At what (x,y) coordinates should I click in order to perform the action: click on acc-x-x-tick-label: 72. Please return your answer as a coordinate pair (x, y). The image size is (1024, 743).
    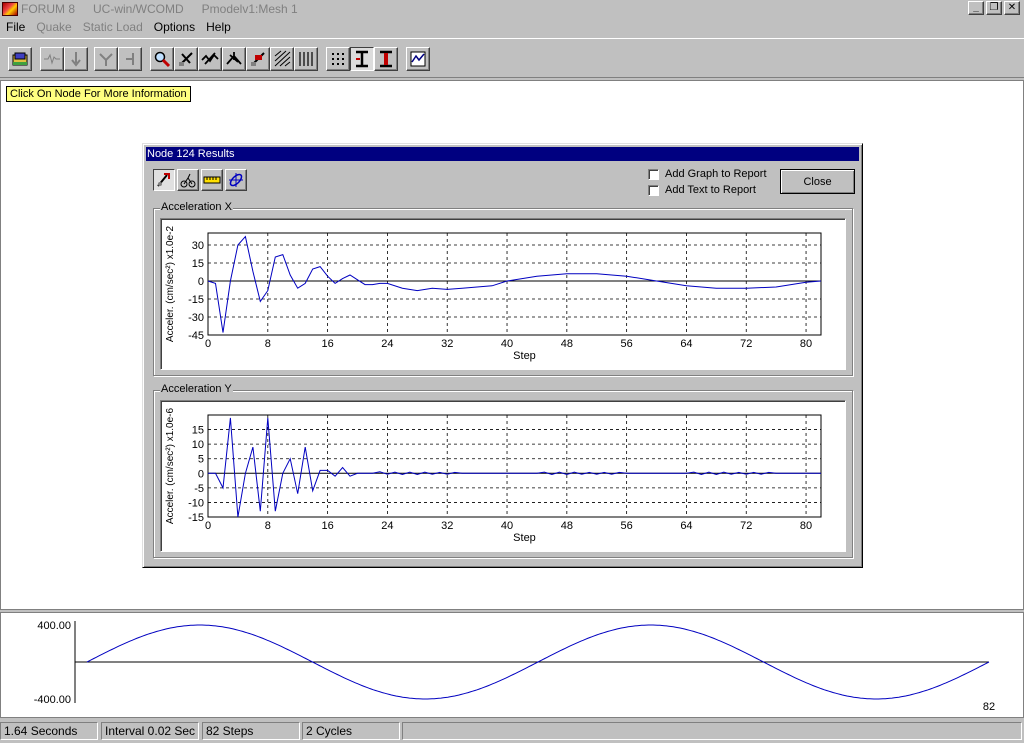
    Looking at the image, I should click on (746, 344).